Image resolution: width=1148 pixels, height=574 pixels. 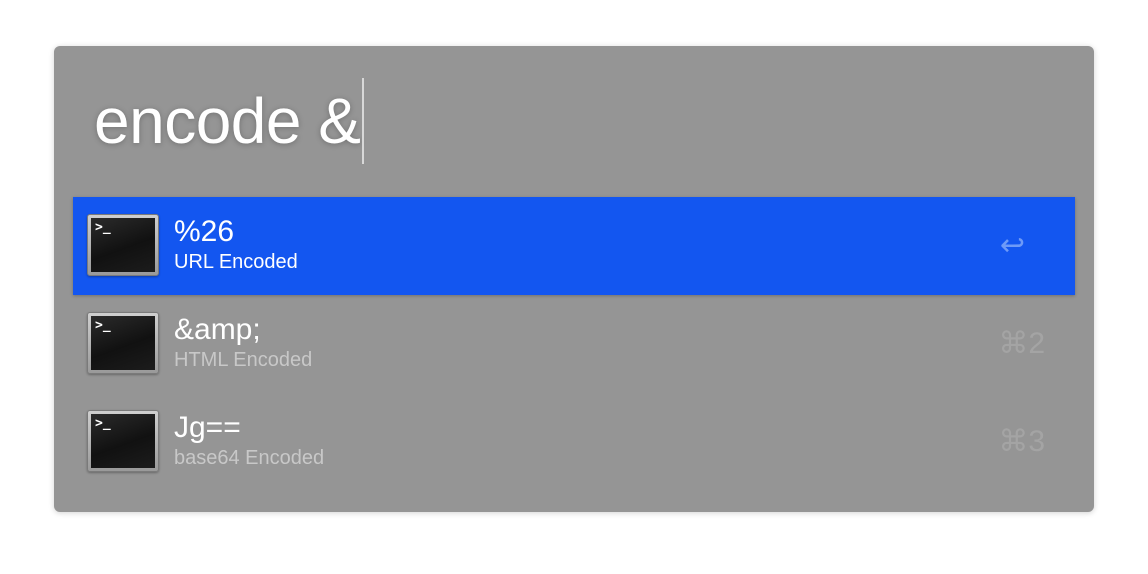 What do you see at coordinates (363, 121) in the screenshot?
I see `text-caret` at bounding box center [363, 121].